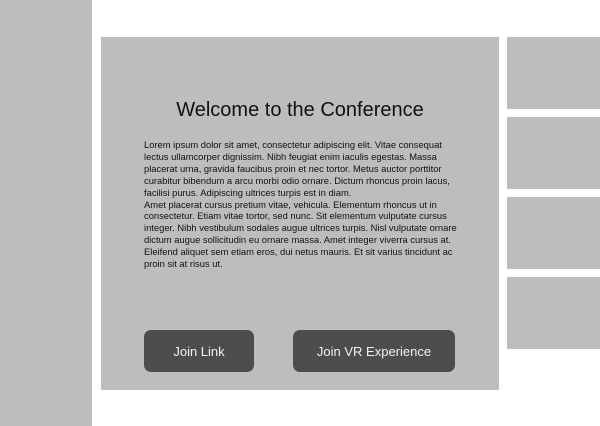  What do you see at coordinates (199, 351) in the screenshot?
I see `join-link-button: Join Link` at bounding box center [199, 351].